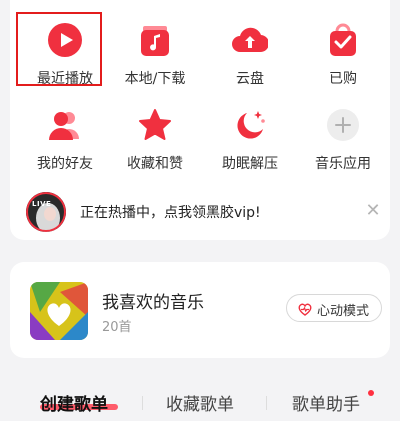 This screenshot has height=421, width=400. I want to click on tab-playlist-assistant: 歌单助手, so click(326, 402).